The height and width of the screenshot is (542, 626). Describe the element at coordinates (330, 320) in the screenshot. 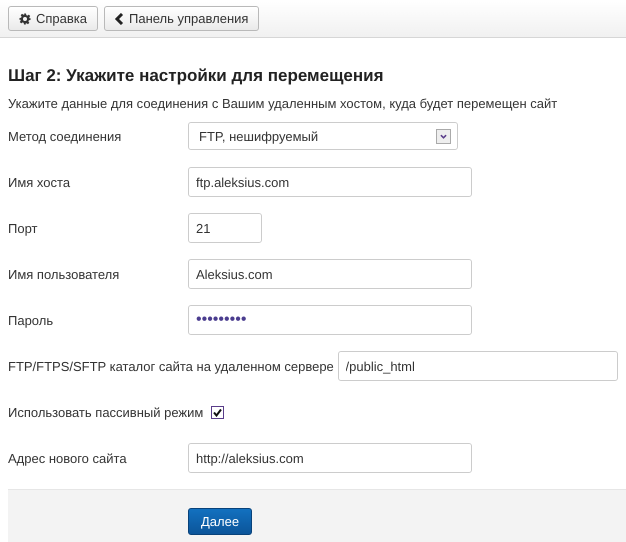

I see `password-field: •••••••••` at that location.